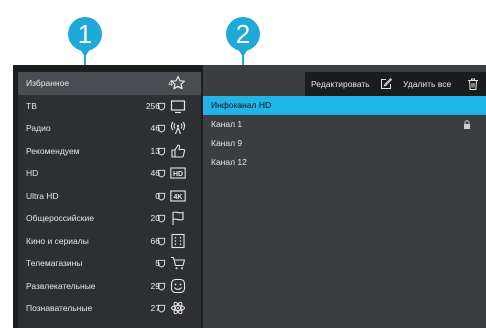 Image resolution: width=486 pixels, height=328 pixels. I want to click on category-item-educational: Познавательные 27, so click(109, 308).